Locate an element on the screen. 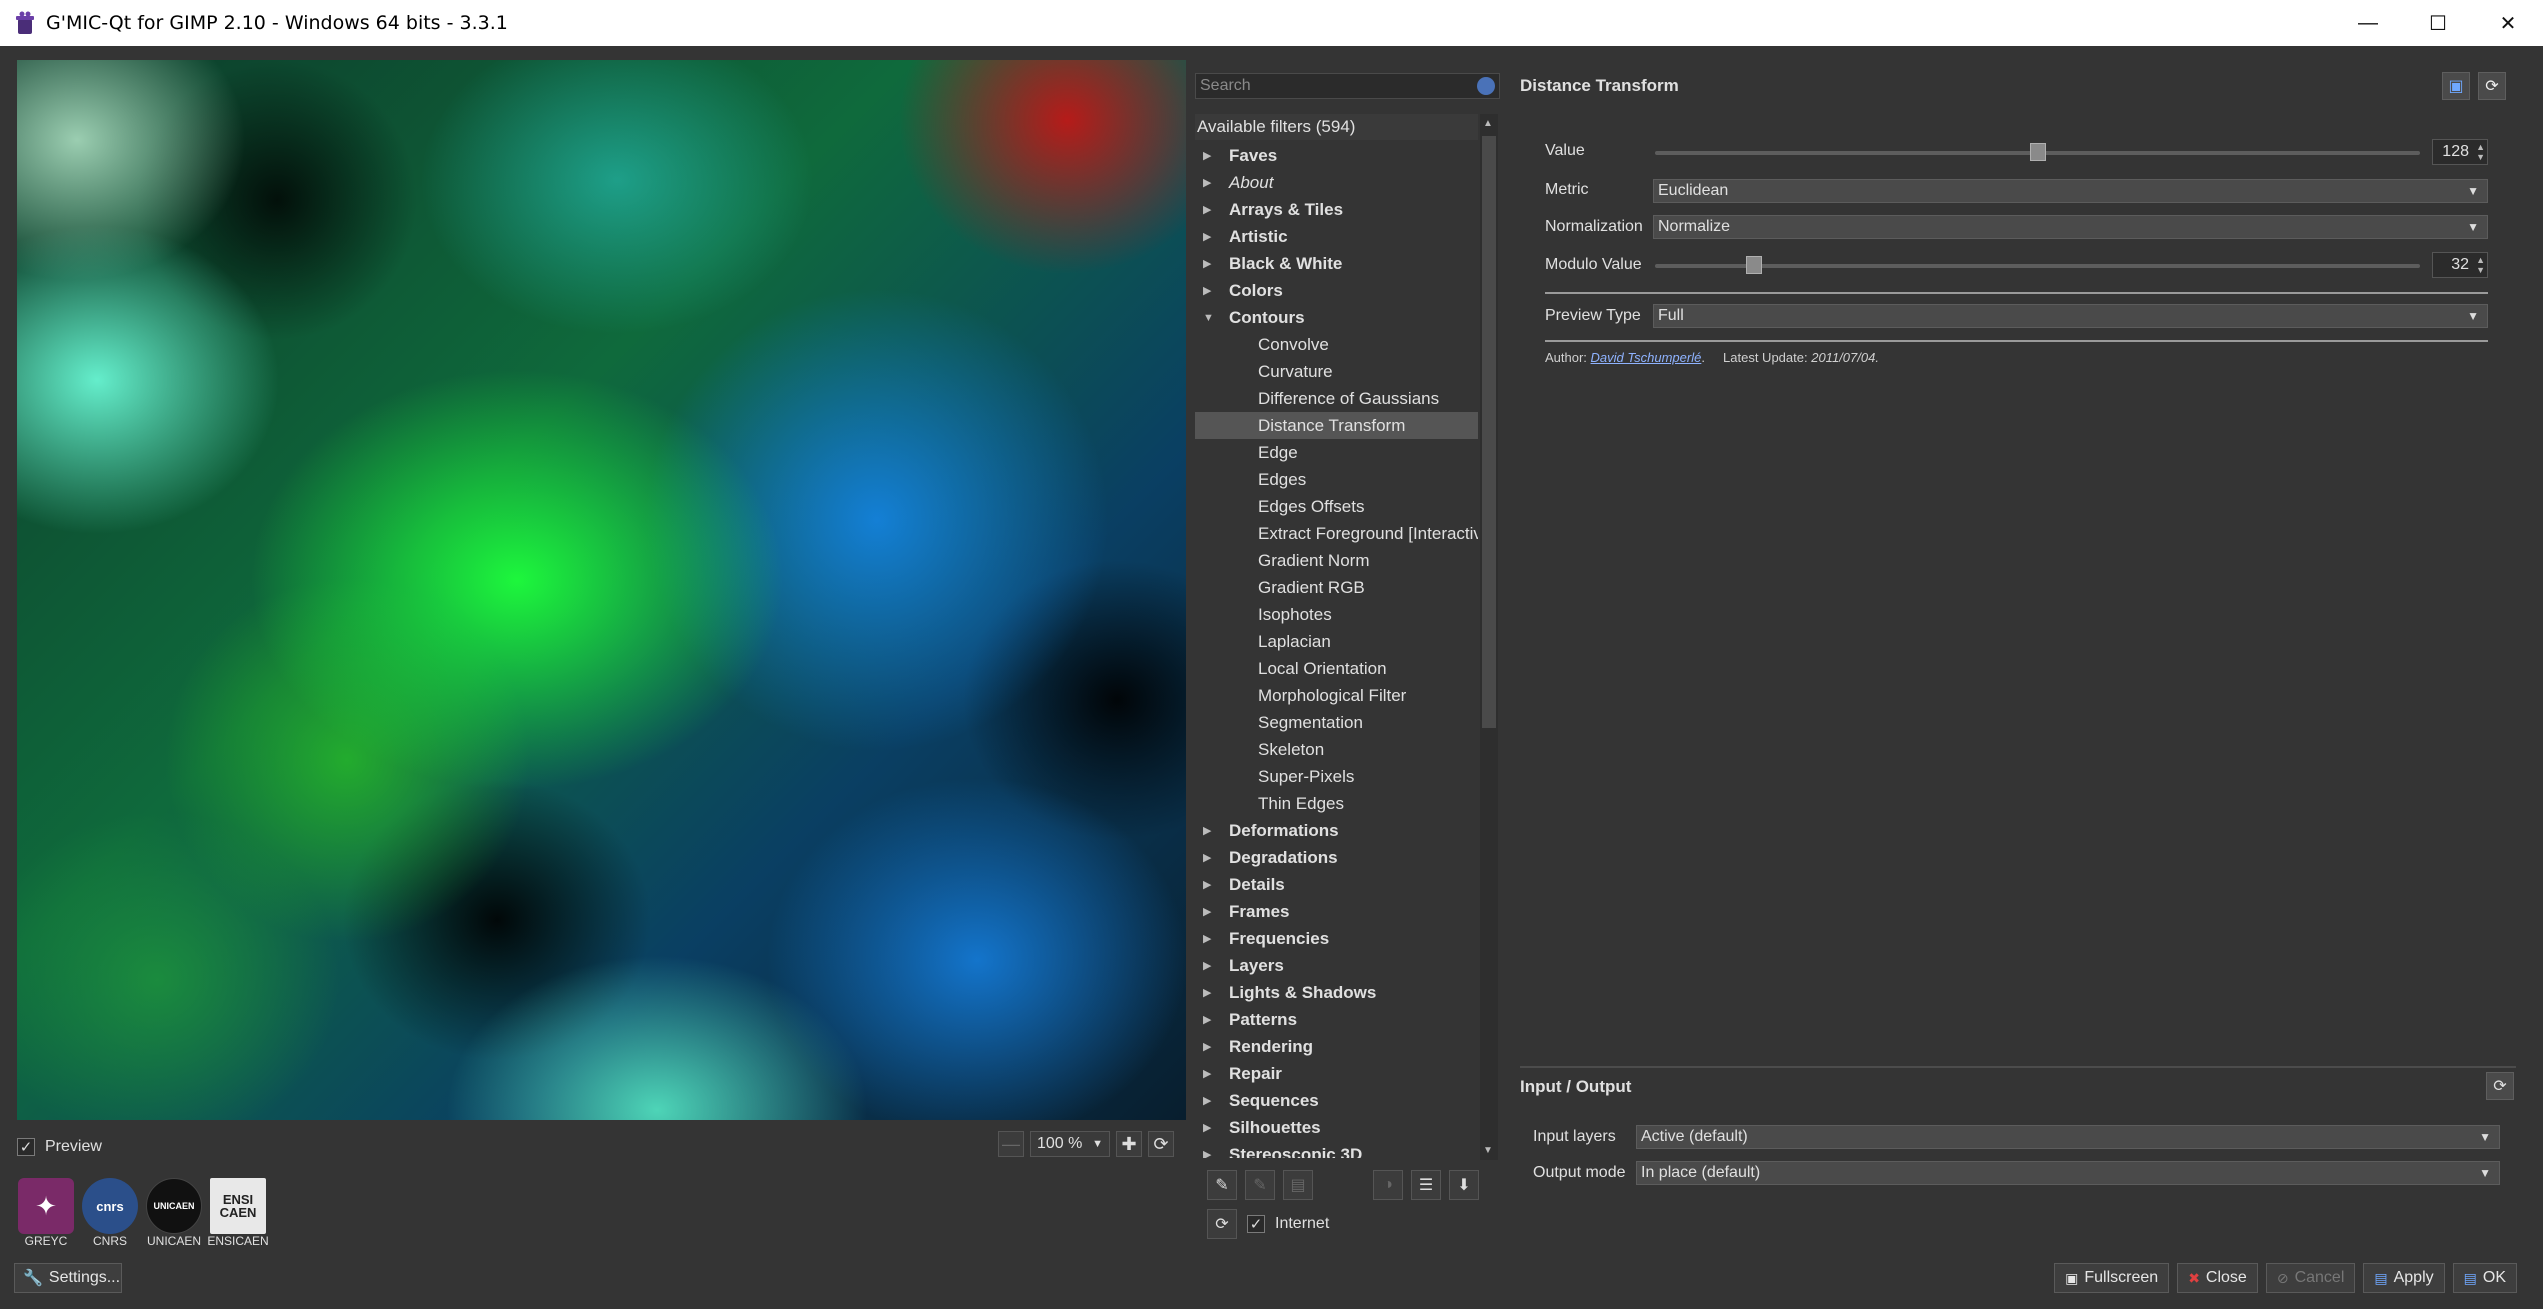 The width and height of the screenshot is (2543, 1309). filter-item: Gradient Norm is located at coordinates (1336, 560).